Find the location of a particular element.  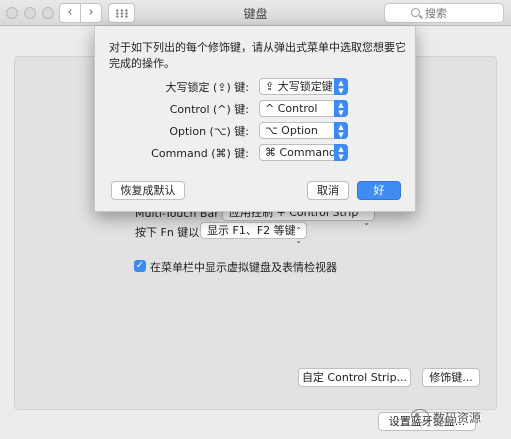

fn-key-popup: 显示 F1、F2 等键 ⌃ ⌄ is located at coordinates (253, 233).